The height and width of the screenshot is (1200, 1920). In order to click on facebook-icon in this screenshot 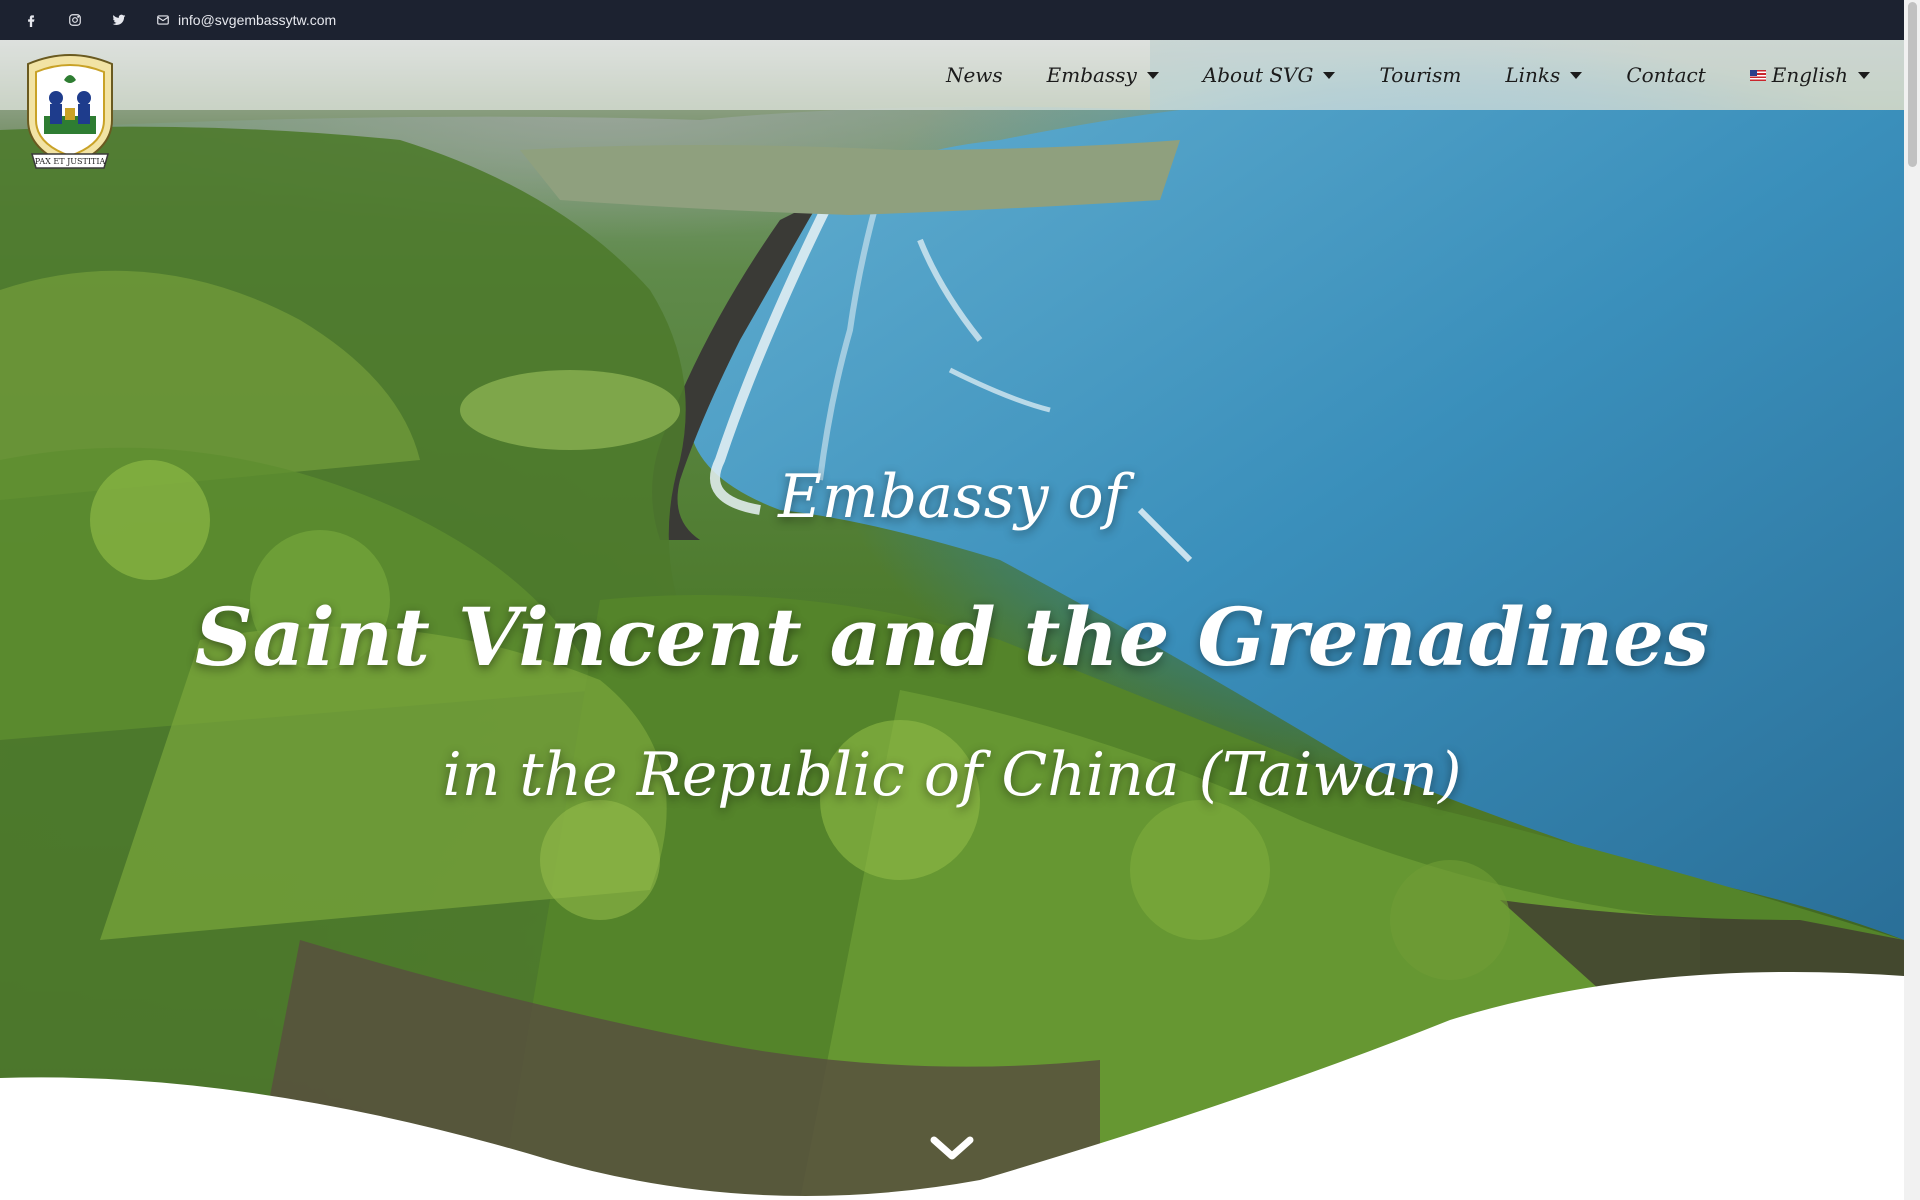, I will do `click(31, 20)`.